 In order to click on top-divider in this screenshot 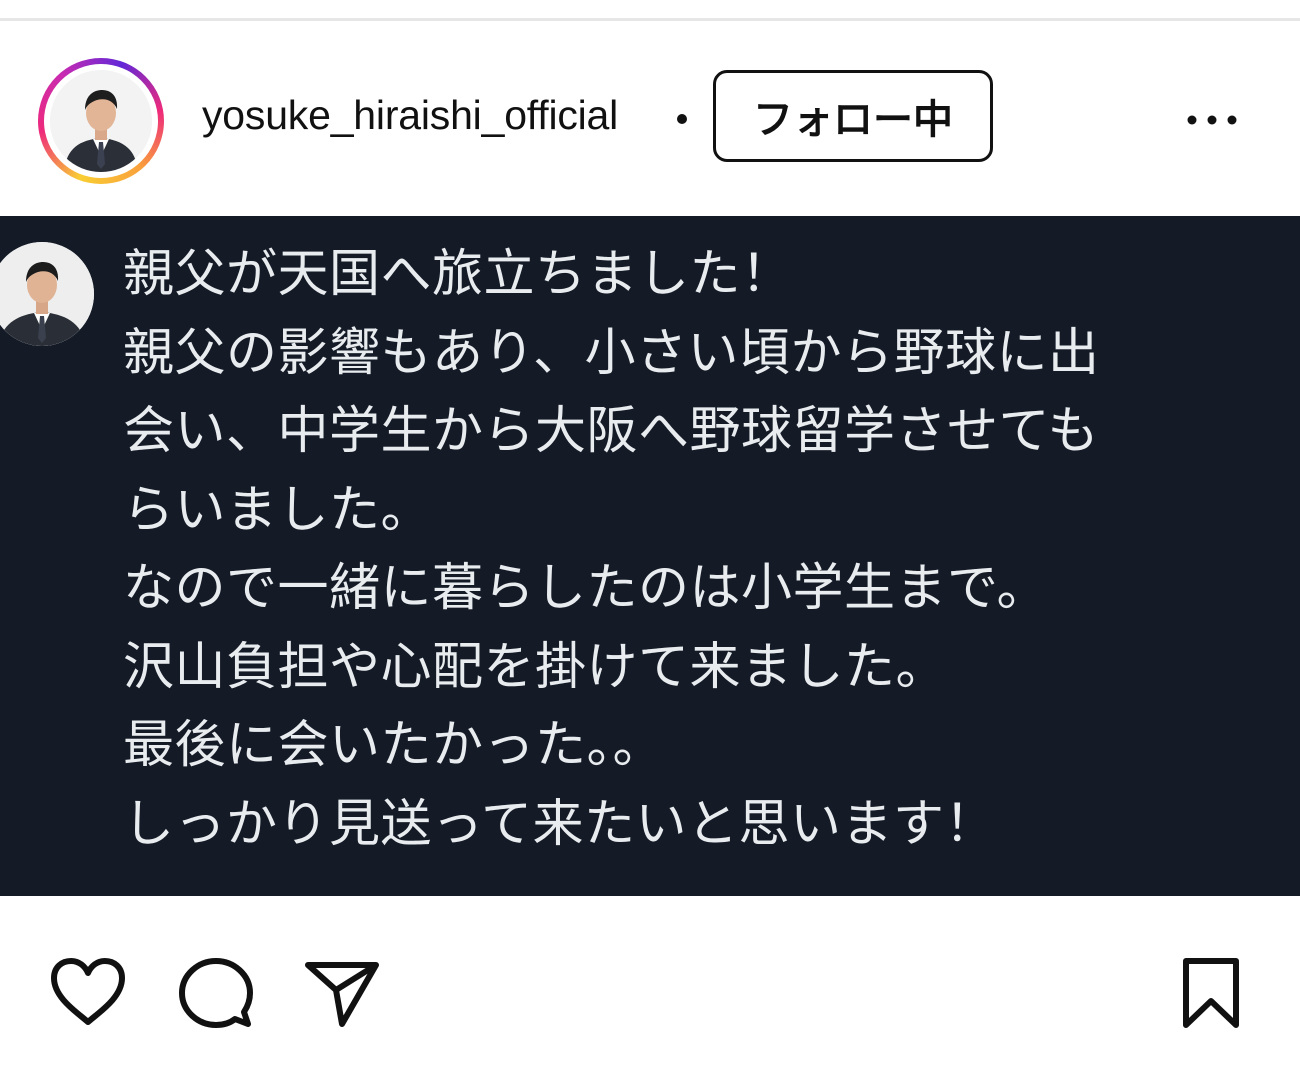, I will do `click(650, 19)`.